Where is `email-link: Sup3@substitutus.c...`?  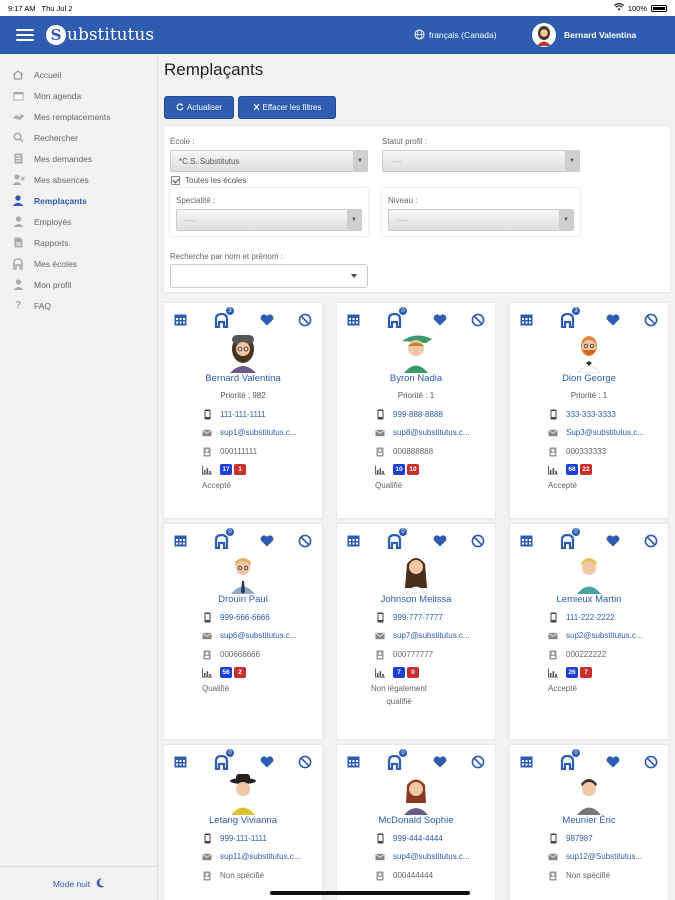
email-link: Sup3@substitutus.c... is located at coordinates (605, 432).